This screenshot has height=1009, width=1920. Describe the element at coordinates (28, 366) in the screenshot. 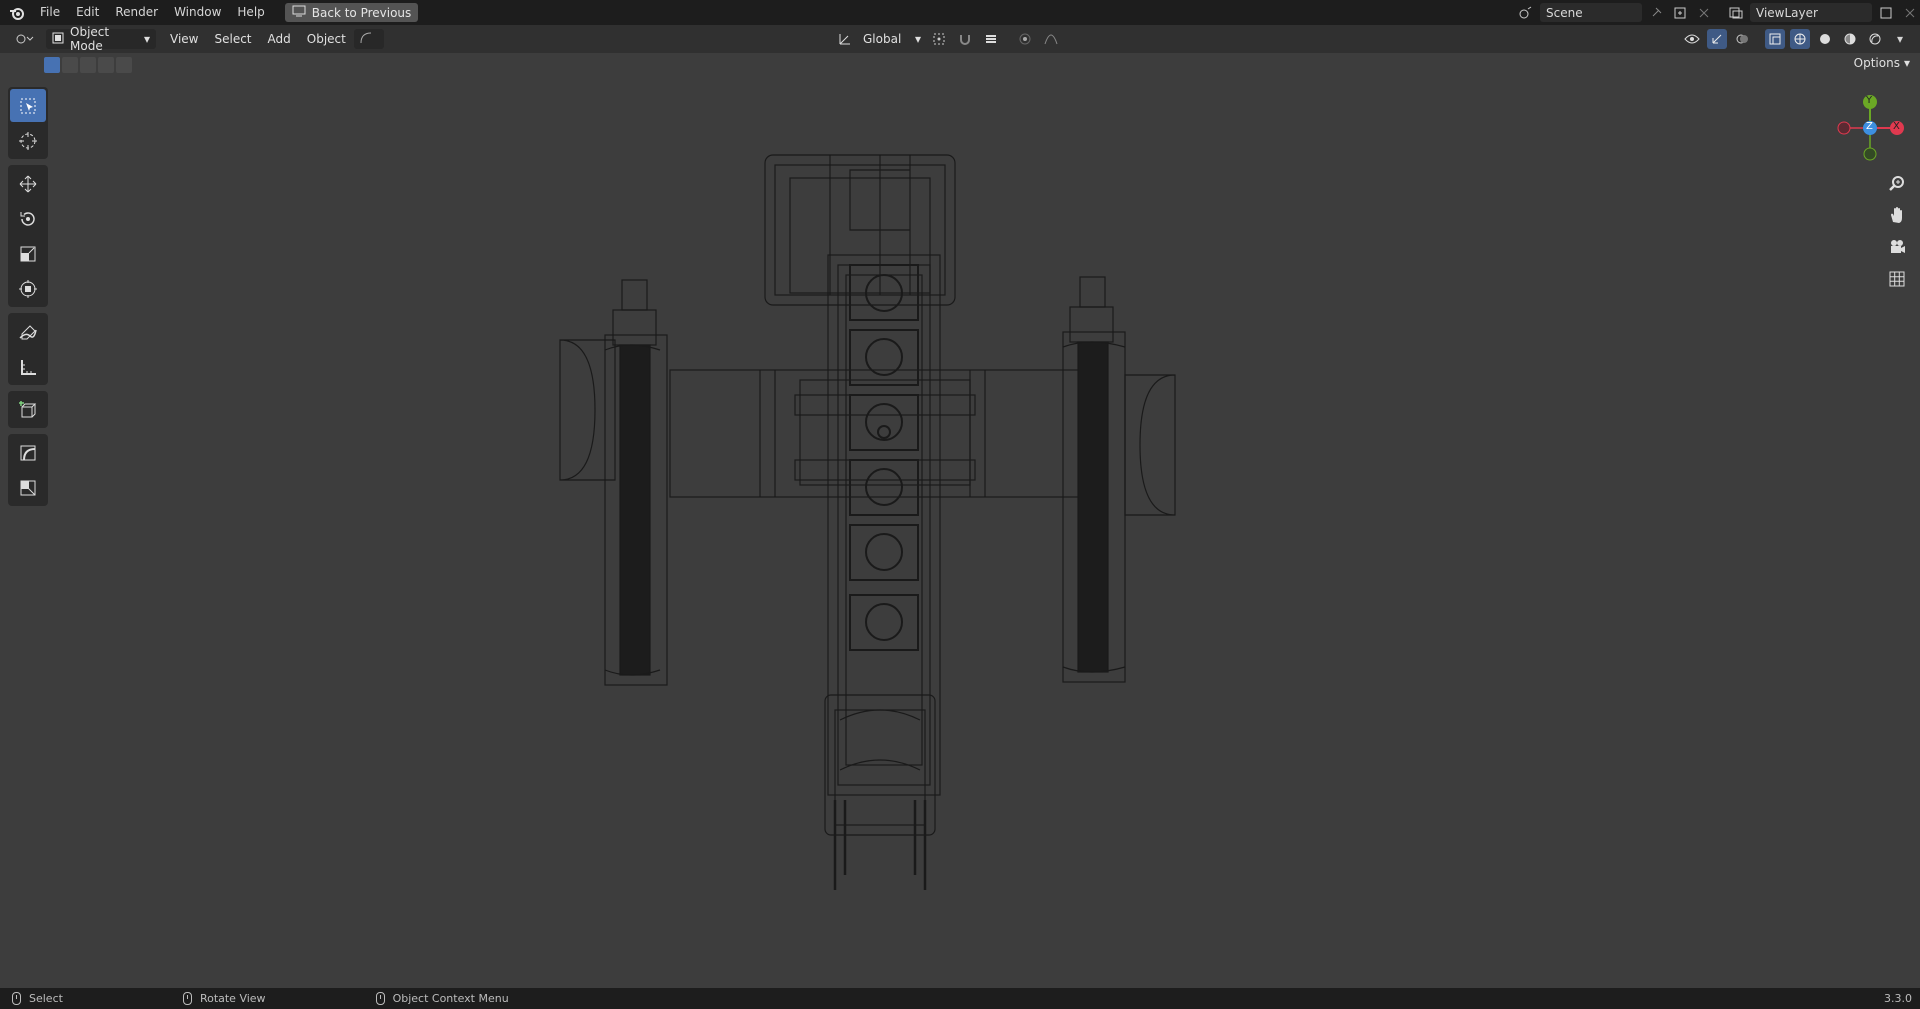

I see `measure-icon` at that location.